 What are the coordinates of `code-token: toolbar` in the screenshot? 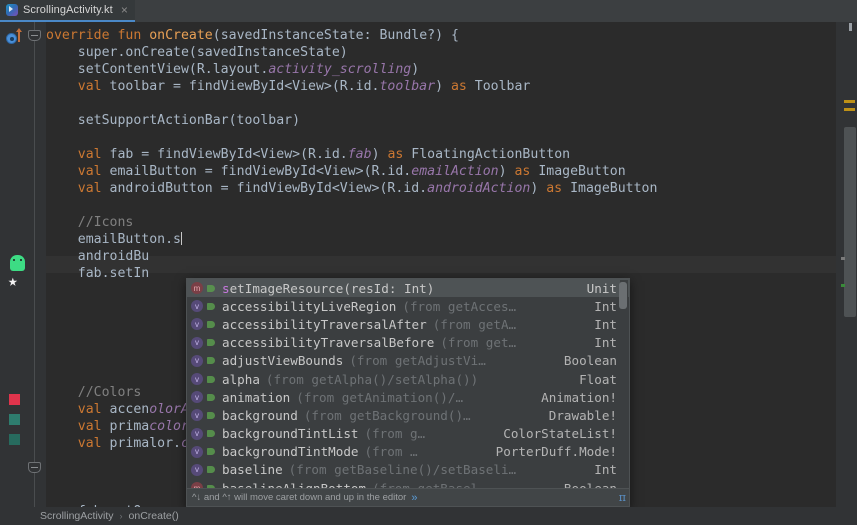 It's located at (407, 86).